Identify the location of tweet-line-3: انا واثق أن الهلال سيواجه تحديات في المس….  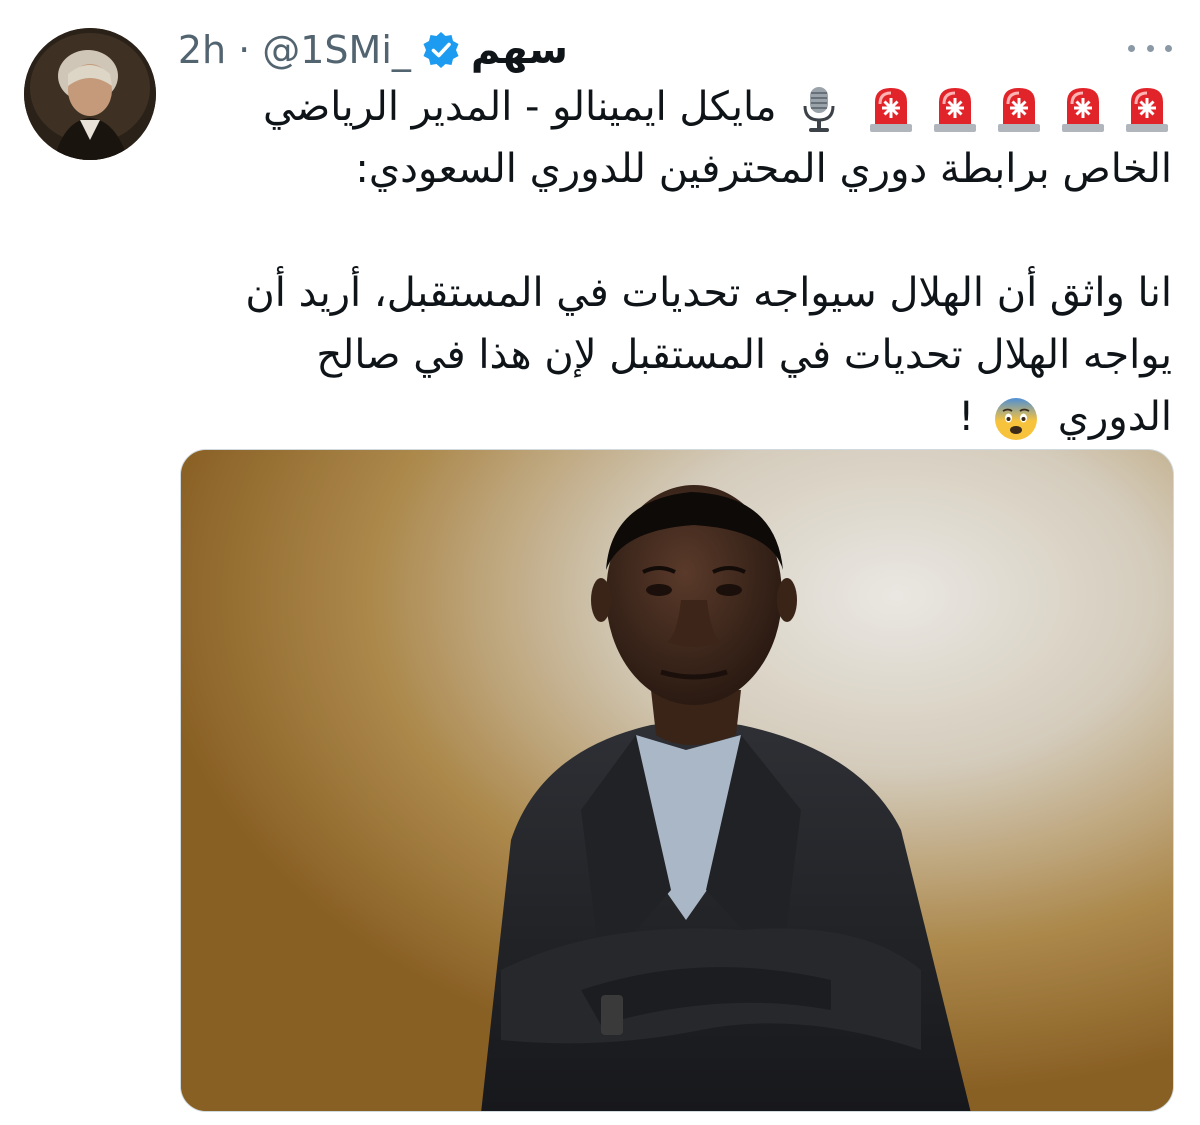
(708, 293).